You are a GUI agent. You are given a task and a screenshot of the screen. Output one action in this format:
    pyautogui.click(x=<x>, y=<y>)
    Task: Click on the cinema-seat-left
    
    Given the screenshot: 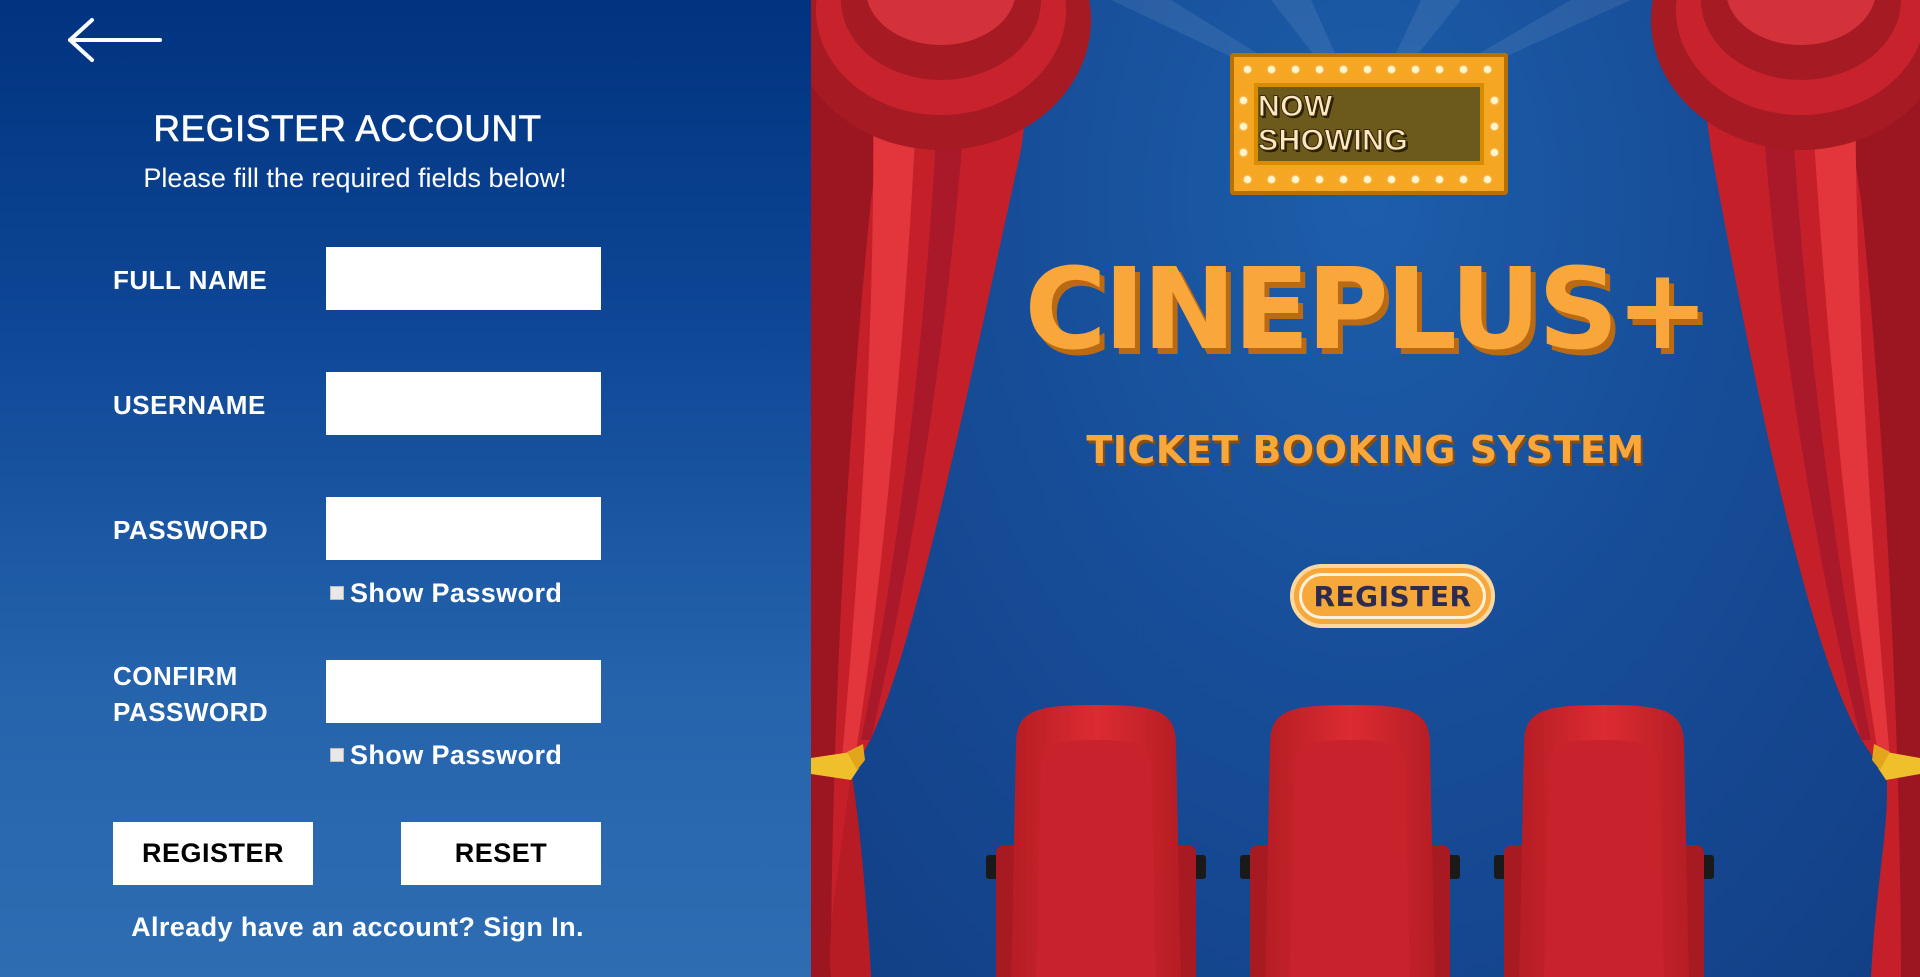 What is the action you would take?
    pyautogui.click(x=1096, y=841)
    